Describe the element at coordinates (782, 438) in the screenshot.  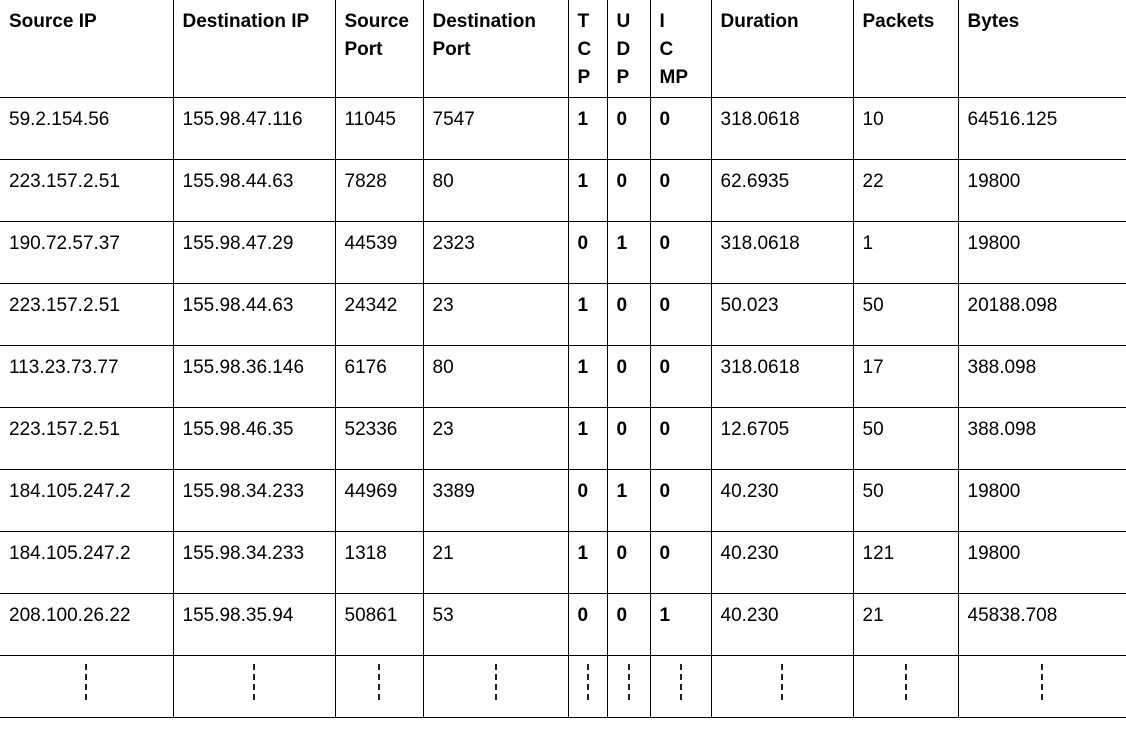
I see `cell-duration: 12.6705` at that location.